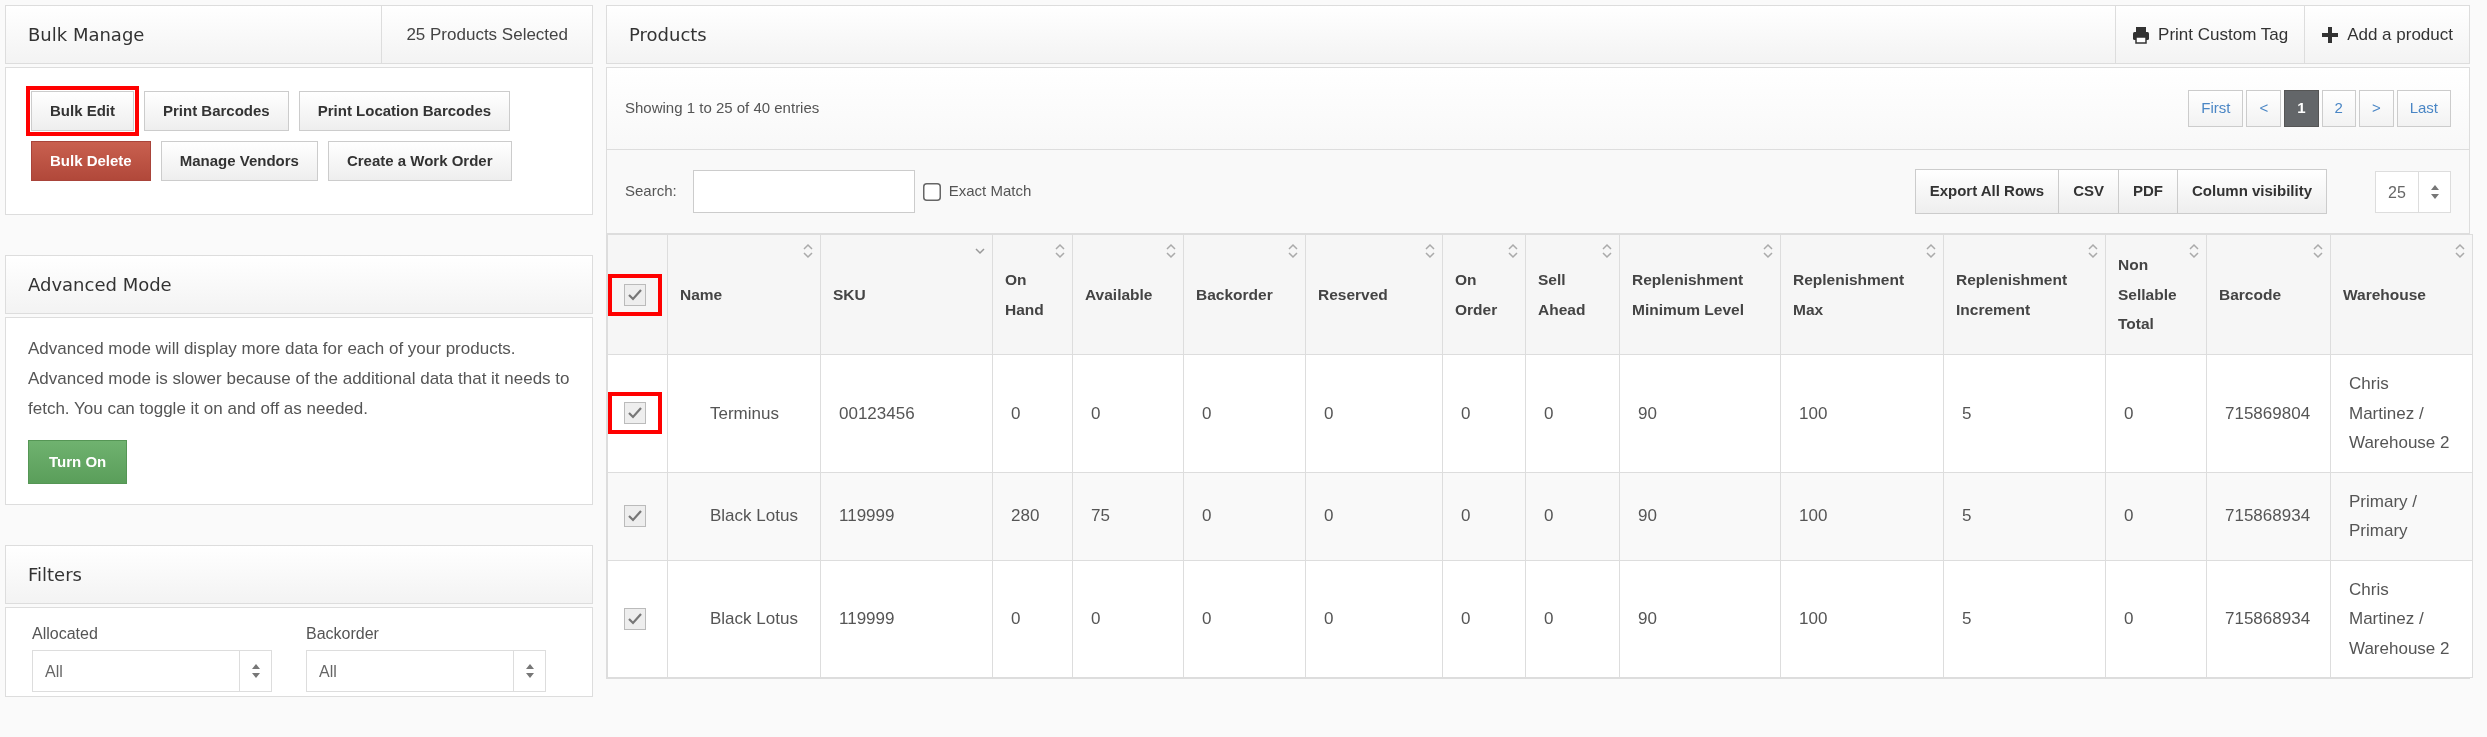  Describe the element at coordinates (2330, 34) in the screenshot. I see `plus-icon` at that location.